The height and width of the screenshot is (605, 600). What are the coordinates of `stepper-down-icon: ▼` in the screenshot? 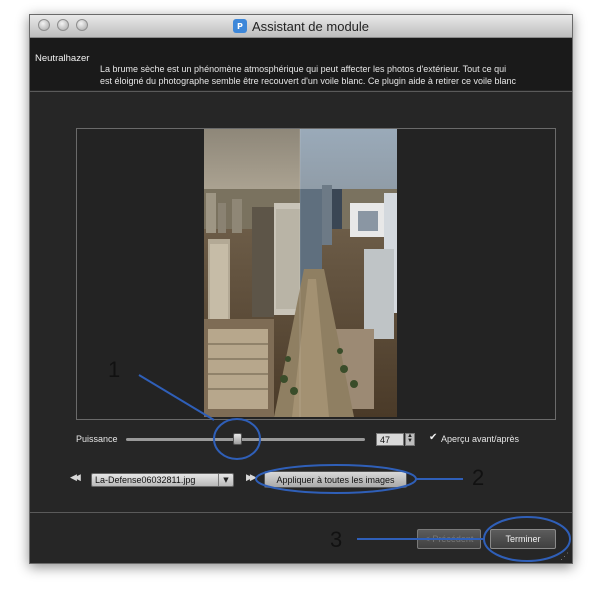 It's located at (410, 441).